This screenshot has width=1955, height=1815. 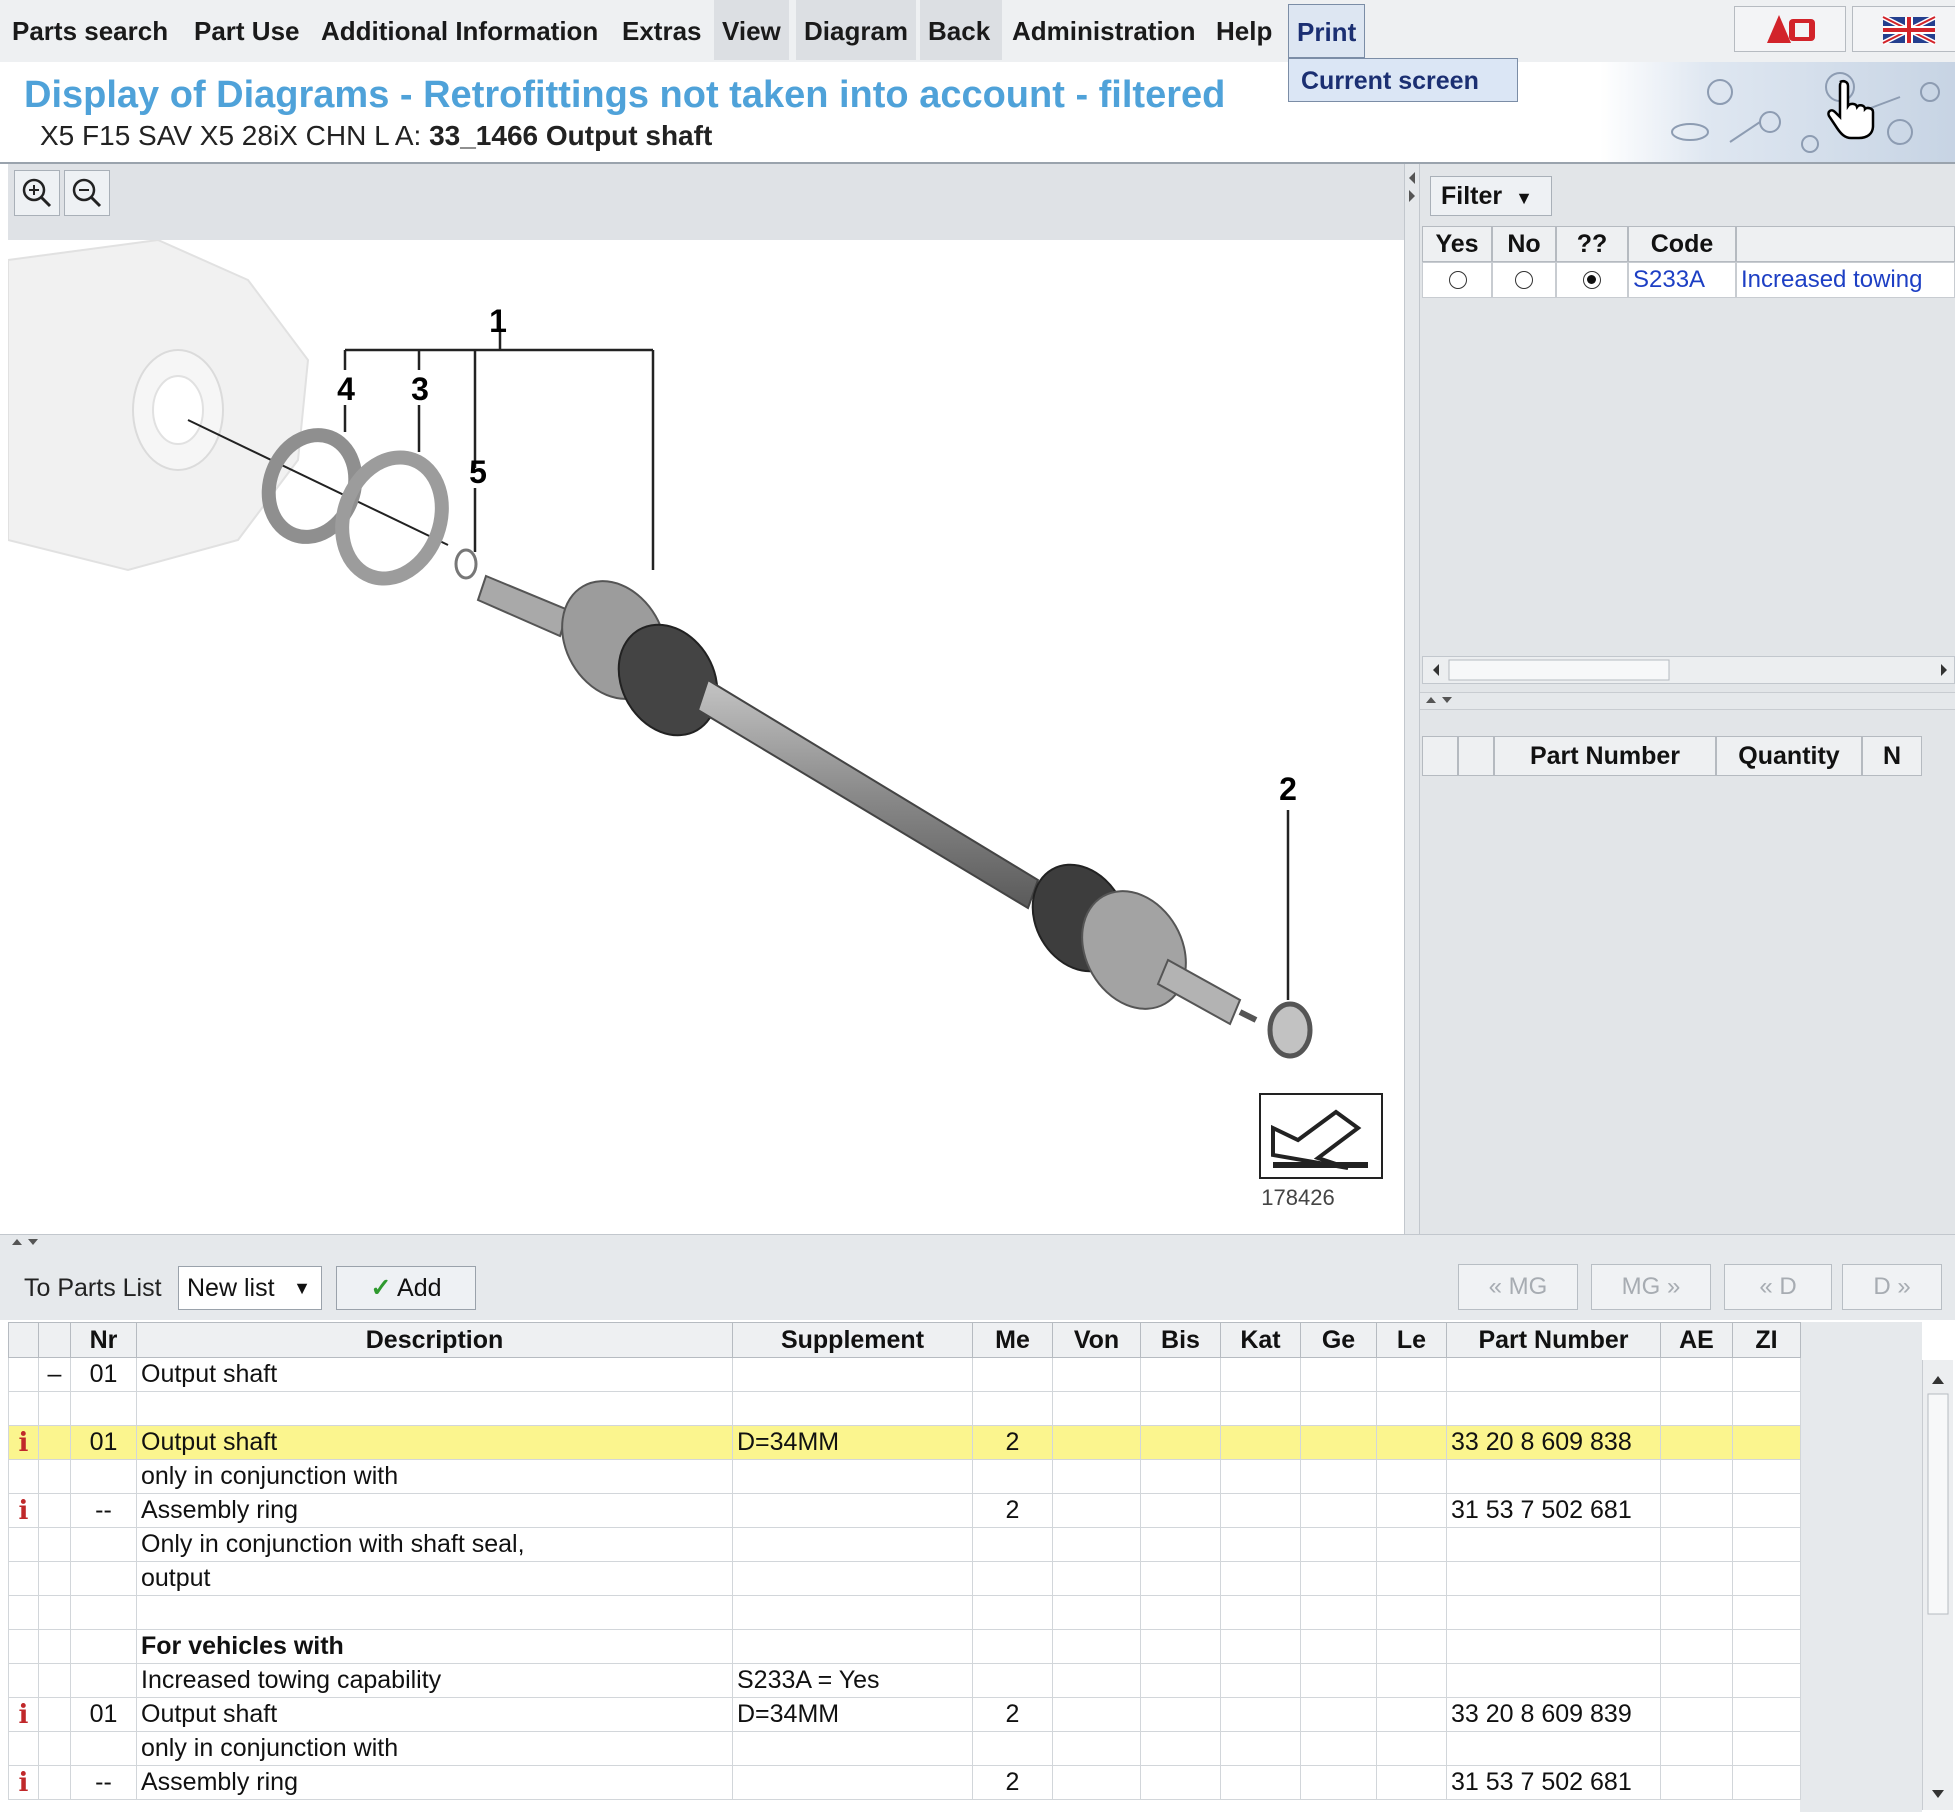 I want to click on row-zi, so click(x=1766, y=1782).